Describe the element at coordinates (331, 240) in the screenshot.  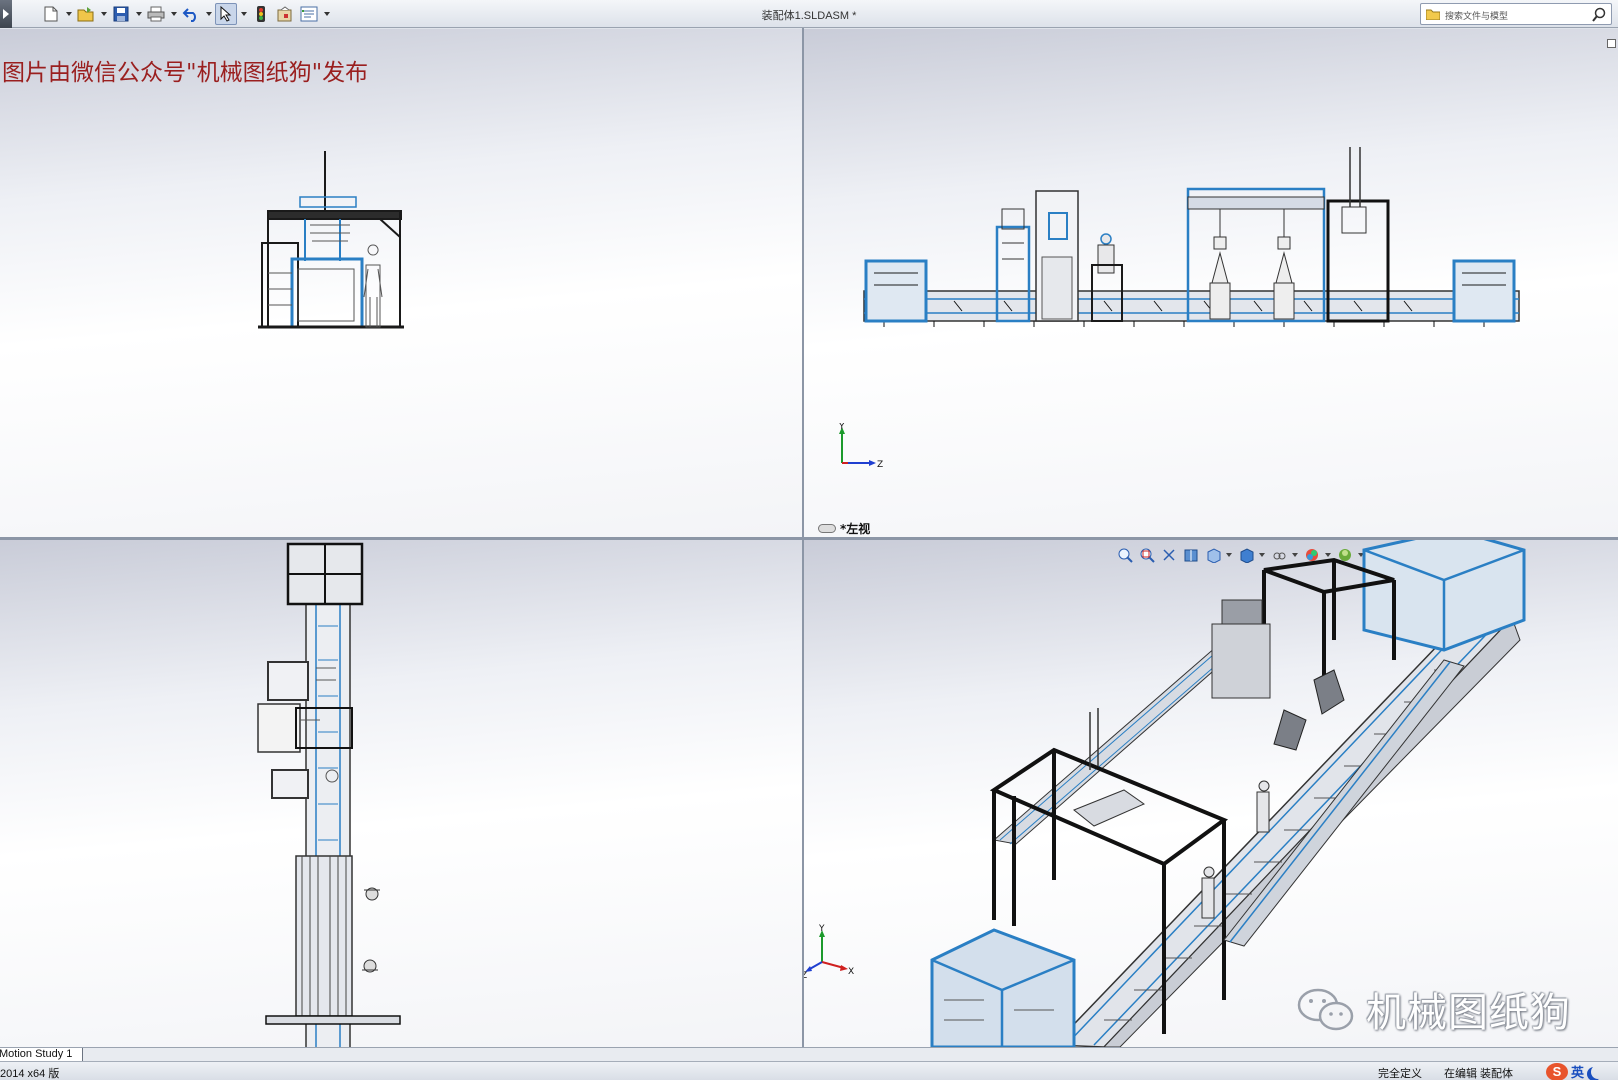
I see `front-view-model` at that location.